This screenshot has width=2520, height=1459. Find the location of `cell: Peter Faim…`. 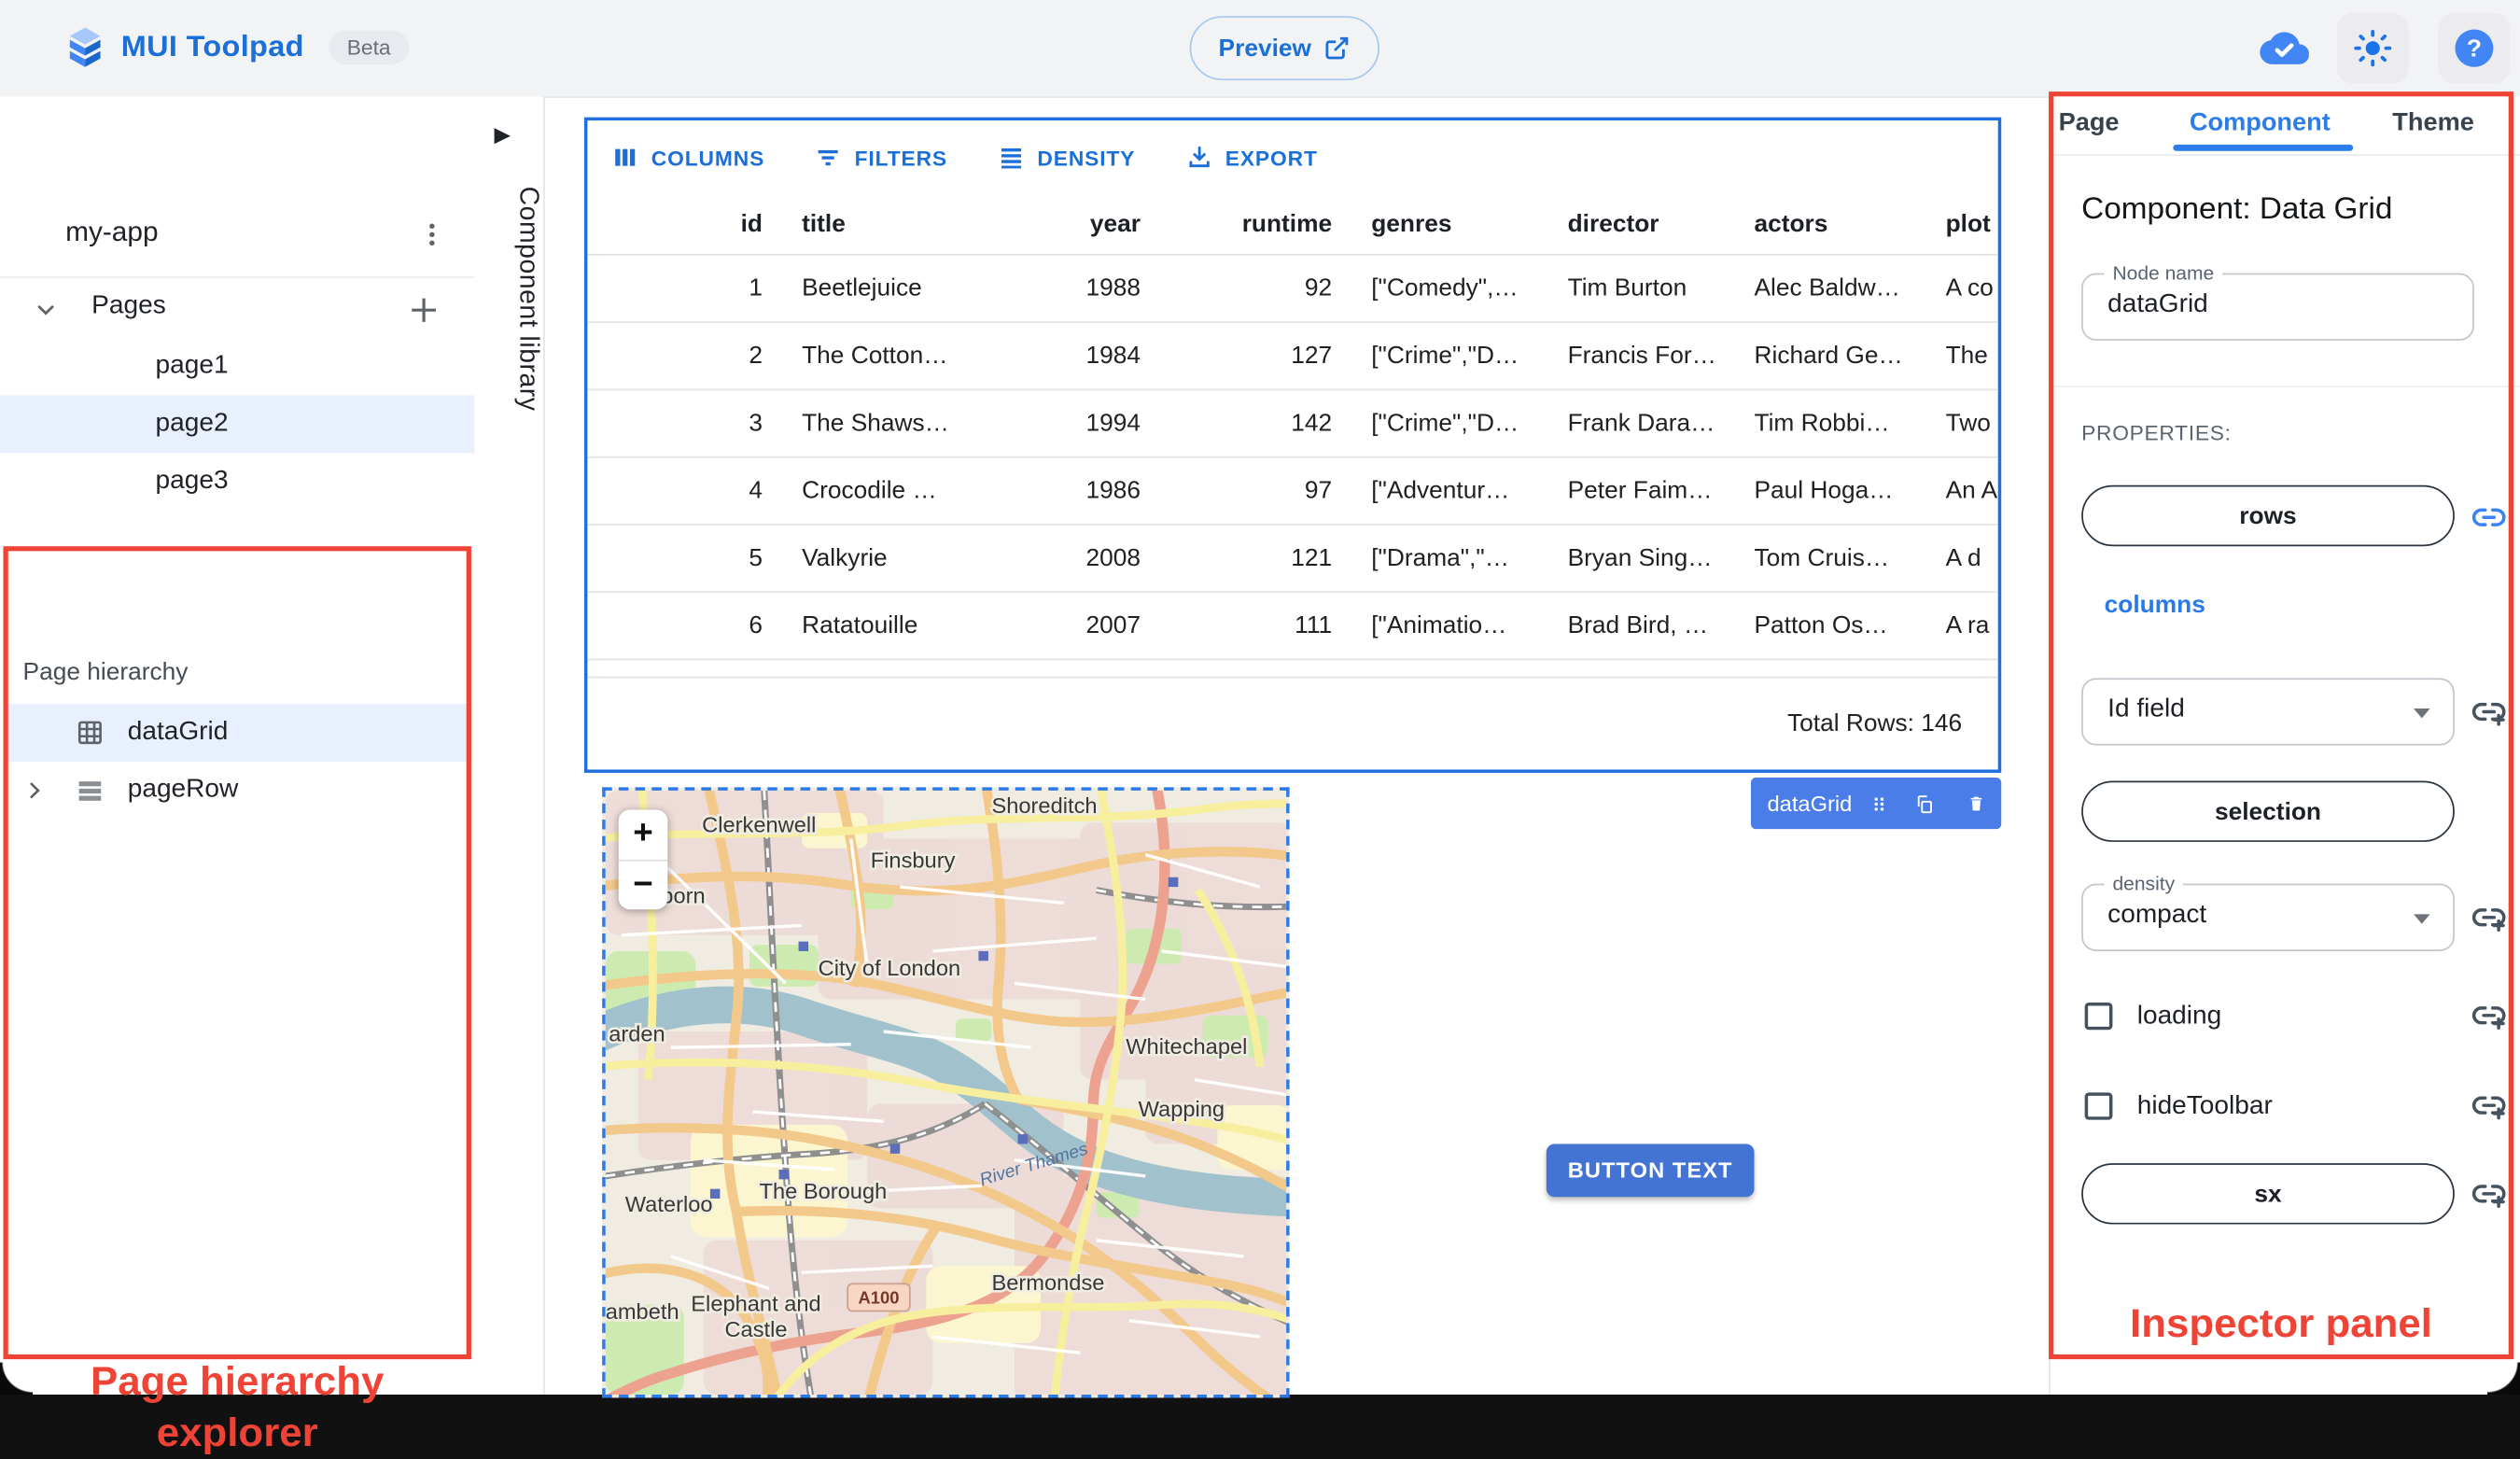

cell: Peter Faim… is located at coordinates (1640, 491).